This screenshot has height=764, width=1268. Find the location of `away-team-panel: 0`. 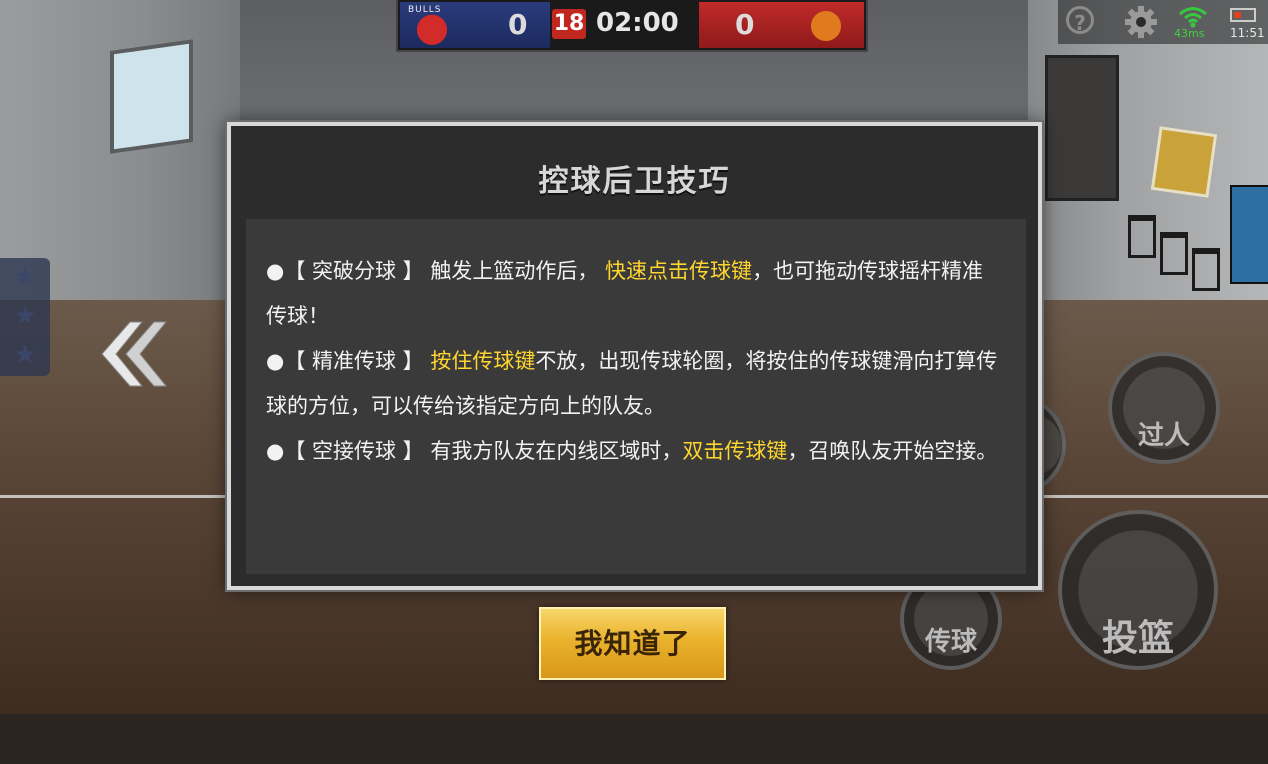

away-team-panel: 0 is located at coordinates (781, 25).